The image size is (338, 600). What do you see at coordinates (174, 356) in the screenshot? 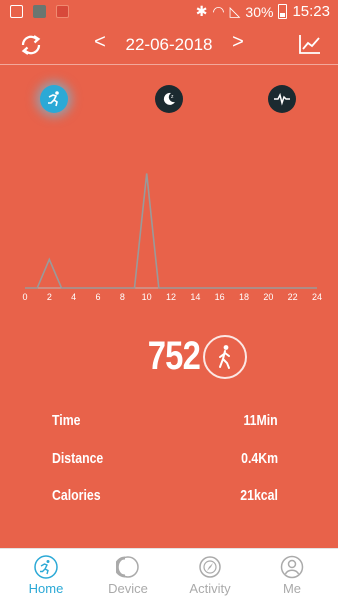
I see `step-count: 752` at bounding box center [174, 356].